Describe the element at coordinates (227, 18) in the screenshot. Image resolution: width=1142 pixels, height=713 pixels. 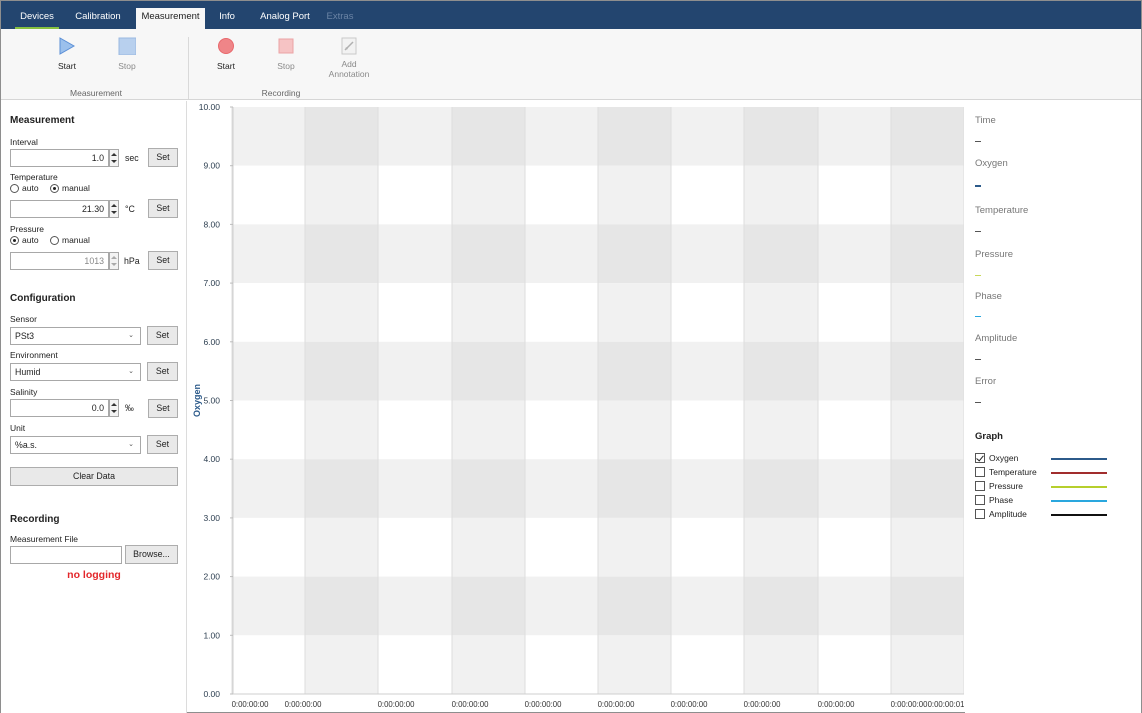
I see `tab-info: Info` at that location.